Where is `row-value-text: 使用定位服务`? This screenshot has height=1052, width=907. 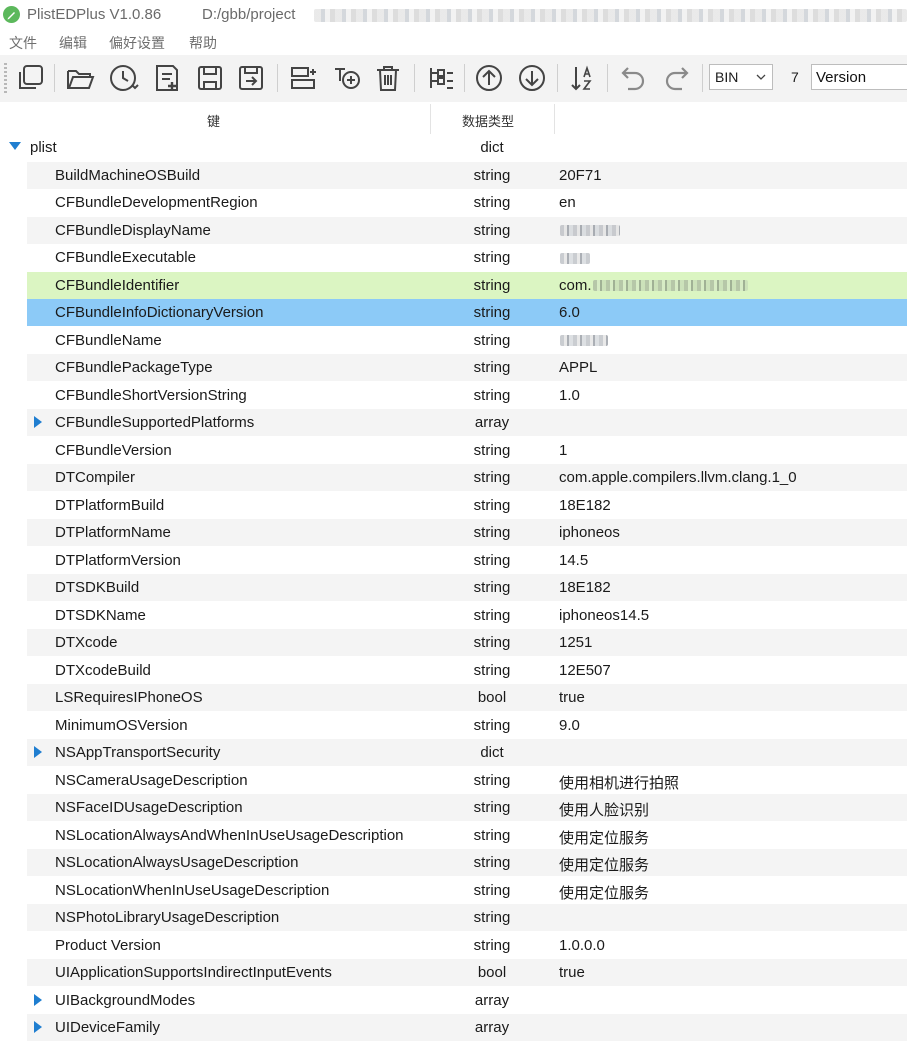 row-value-text: 使用定位服务 is located at coordinates (604, 838).